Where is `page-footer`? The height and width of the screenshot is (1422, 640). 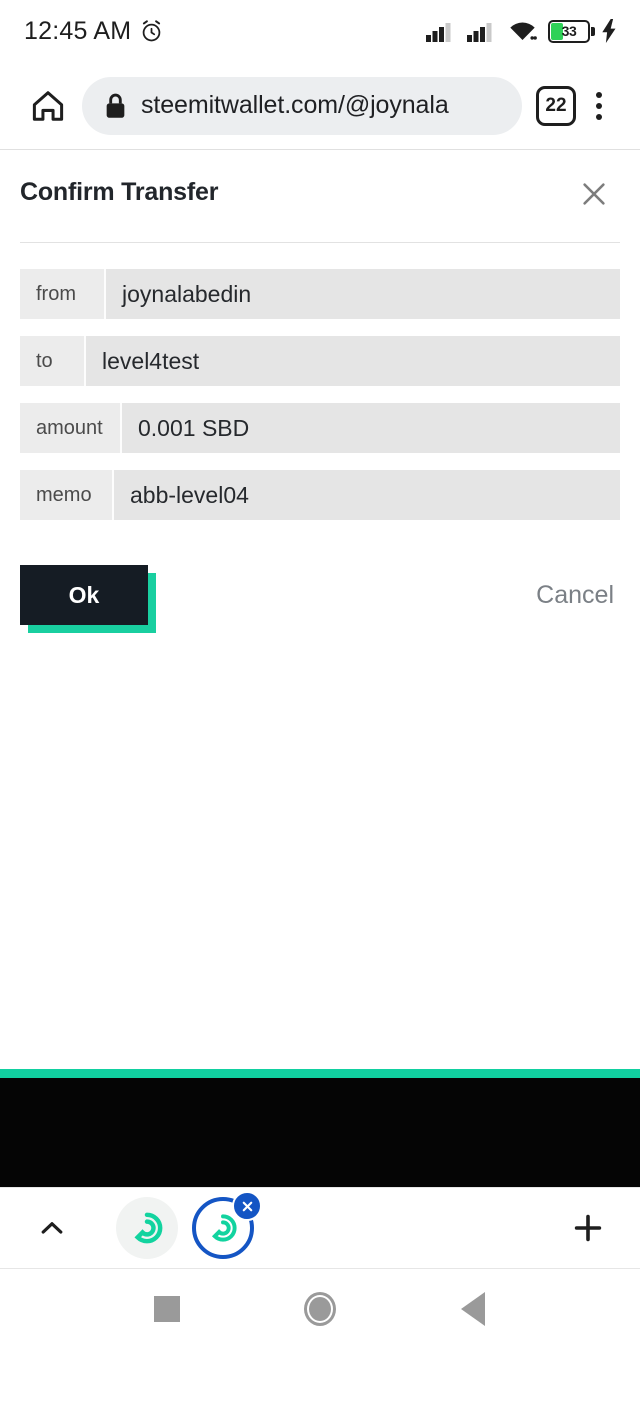
page-footer is located at coordinates (320, 1128).